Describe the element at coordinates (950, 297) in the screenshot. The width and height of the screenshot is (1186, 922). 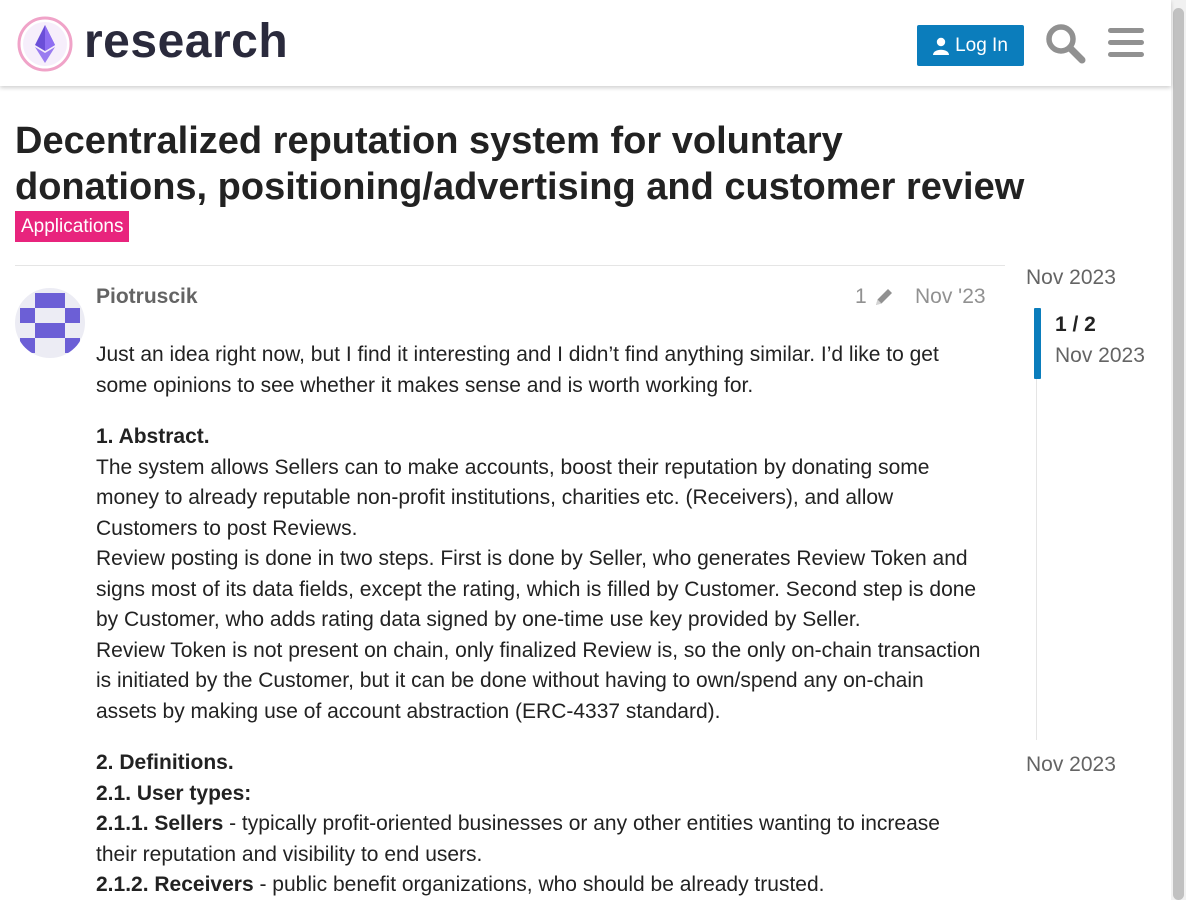
I see `post-date: Nov '23` at that location.